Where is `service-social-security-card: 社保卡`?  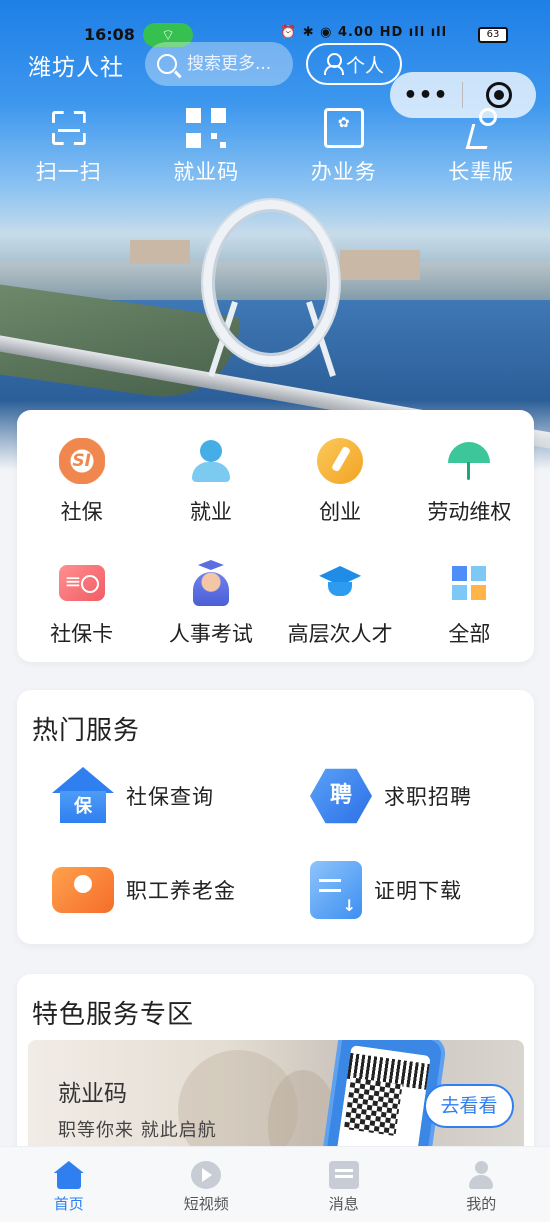 service-social-security-card: 社保卡 is located at coordinates (81, 604).